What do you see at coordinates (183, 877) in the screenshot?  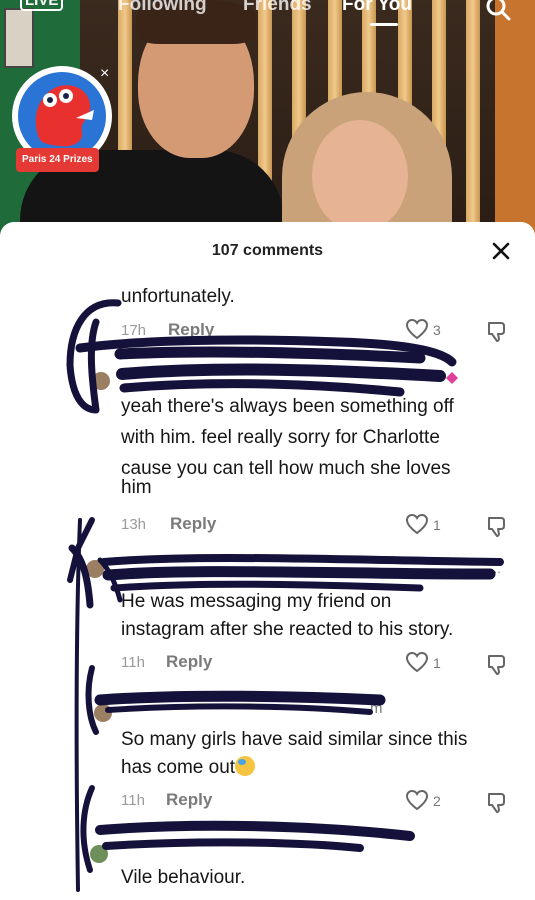 I see `comment-text: Vile behaviour.` at bounding box center [183, 877].